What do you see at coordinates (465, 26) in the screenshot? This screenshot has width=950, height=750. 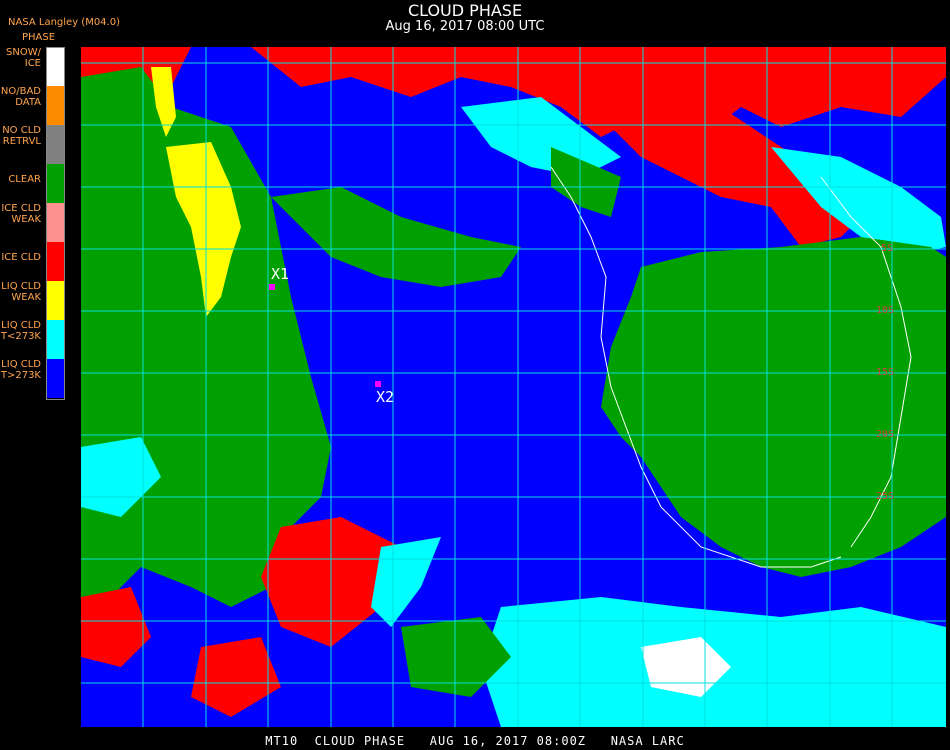 I see `map-timestamp: Aug 16, 2017 08:00 UTC` at bounding box center [465, 26].